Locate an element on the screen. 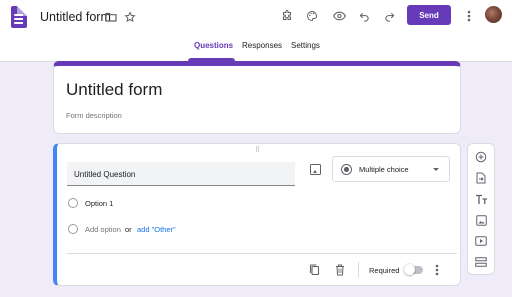 The height and width of the screenshot is (297, 512). footer-vertical-divider is located at coordinates (358, 270).